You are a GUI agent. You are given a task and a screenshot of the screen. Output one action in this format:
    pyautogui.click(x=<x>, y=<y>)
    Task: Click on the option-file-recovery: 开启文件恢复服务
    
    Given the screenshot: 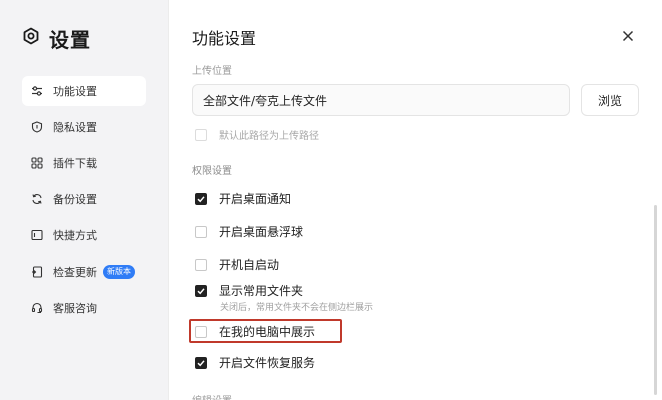 What is the action you would take?
    pyautogui.click(x=255, y=362)
    